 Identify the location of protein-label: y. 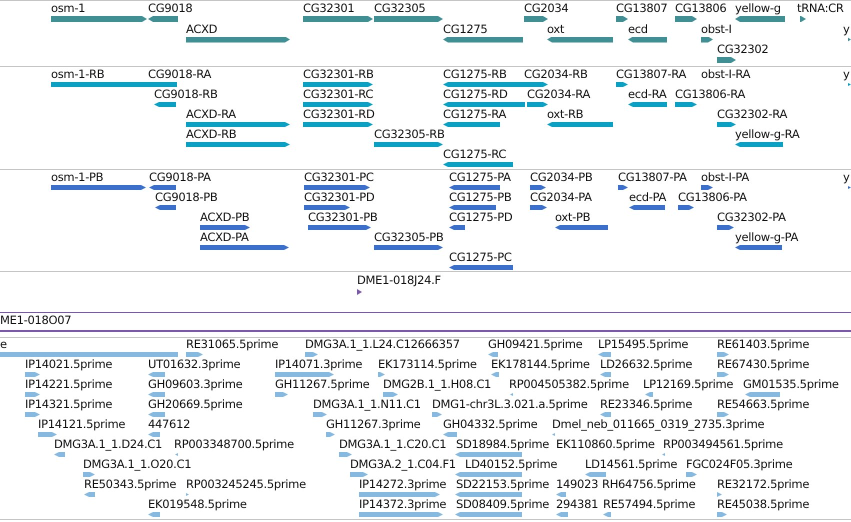
(846, 177).